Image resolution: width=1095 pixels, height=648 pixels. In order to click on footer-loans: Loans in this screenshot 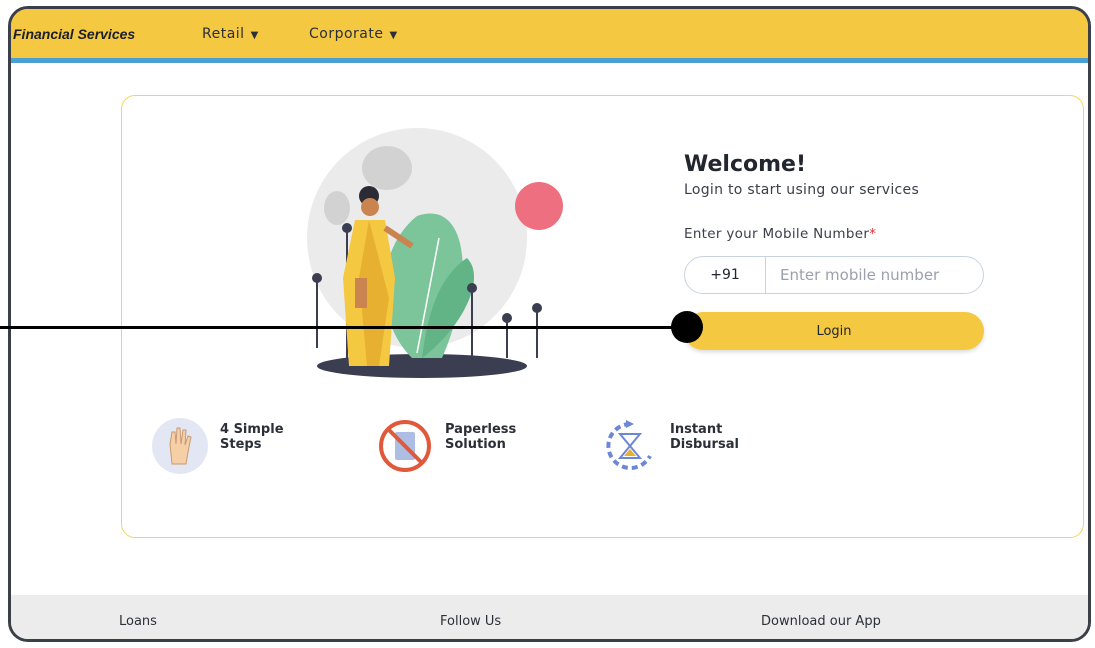, I will do `click(138, 621)`.